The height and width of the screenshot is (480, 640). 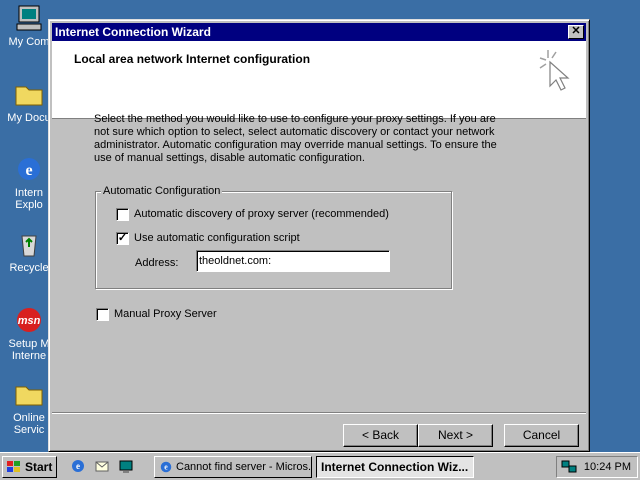 I want to click on system-tray: 10:24 PM, so click(x=597, y=467).